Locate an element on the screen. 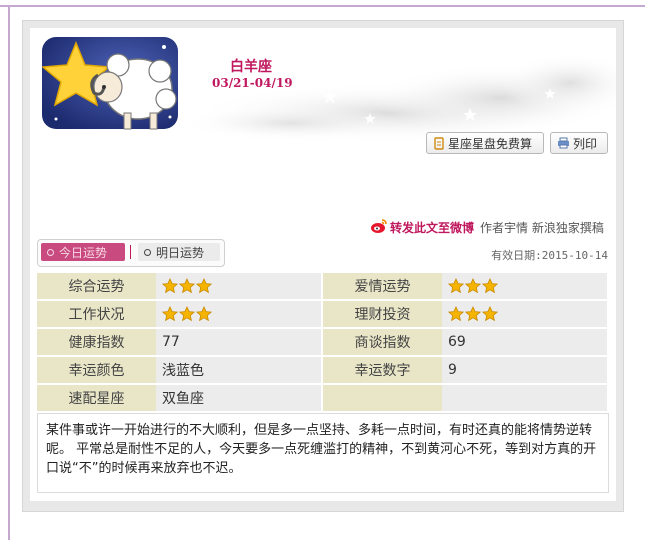  fortune-tabs: 今日运势 明日运势 is located at coordinates (131, 253).